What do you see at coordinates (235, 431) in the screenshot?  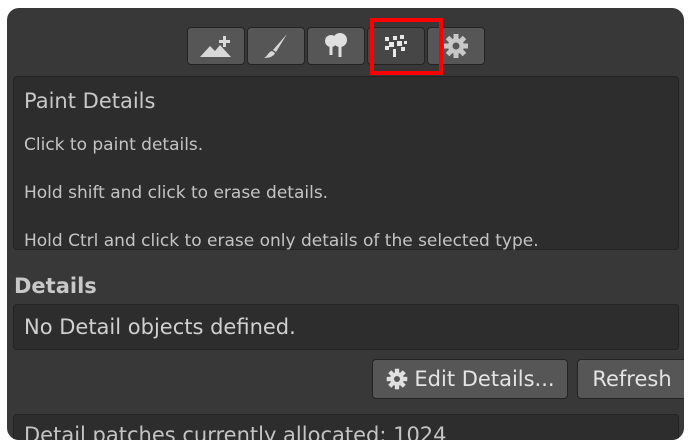 I see `detail-patches-text: Detail patches currently allocated: 1024` at bounding box center [235, 431].